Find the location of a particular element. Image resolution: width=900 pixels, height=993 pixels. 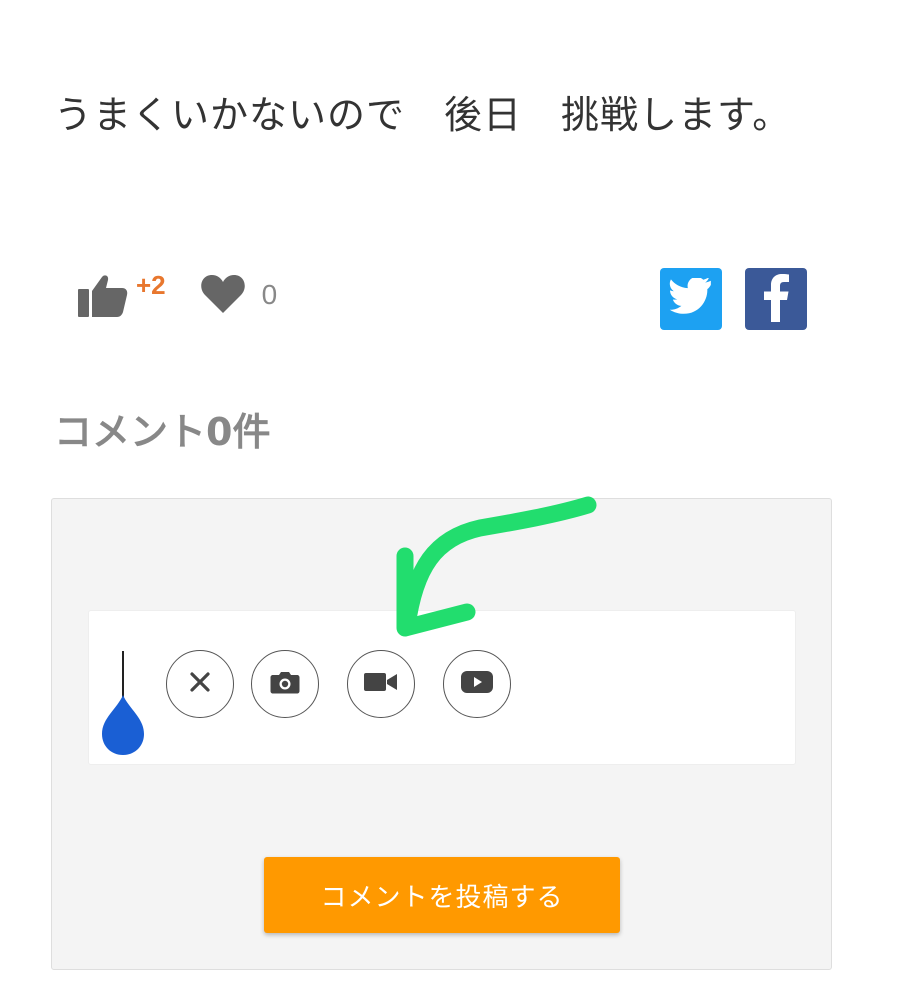

reaction-bar: +2 0 is located at coordinates (177, 295).